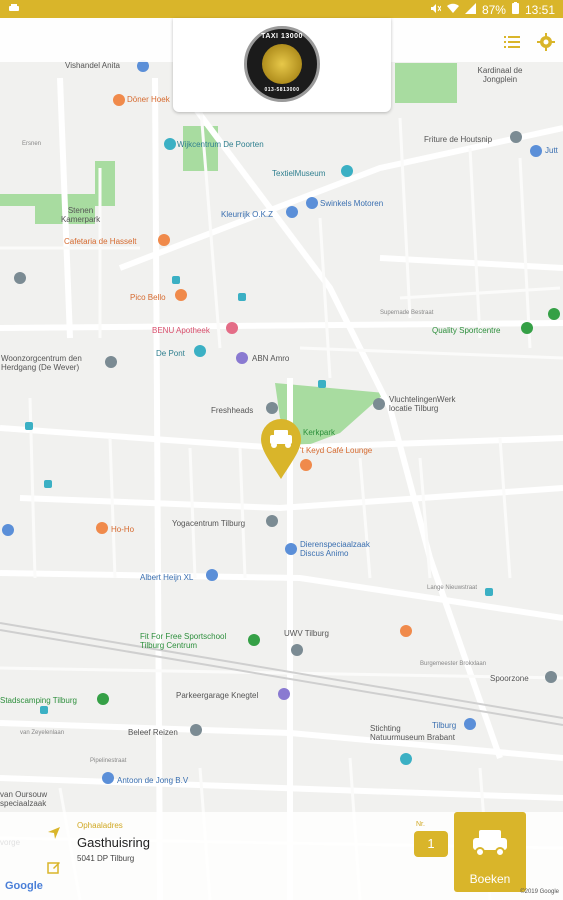 The image size is (563, 900). What do you see at coordinates (493, 9) in the screenshot?
I see `battery-text: 87%` at bounding box center [493, 9].